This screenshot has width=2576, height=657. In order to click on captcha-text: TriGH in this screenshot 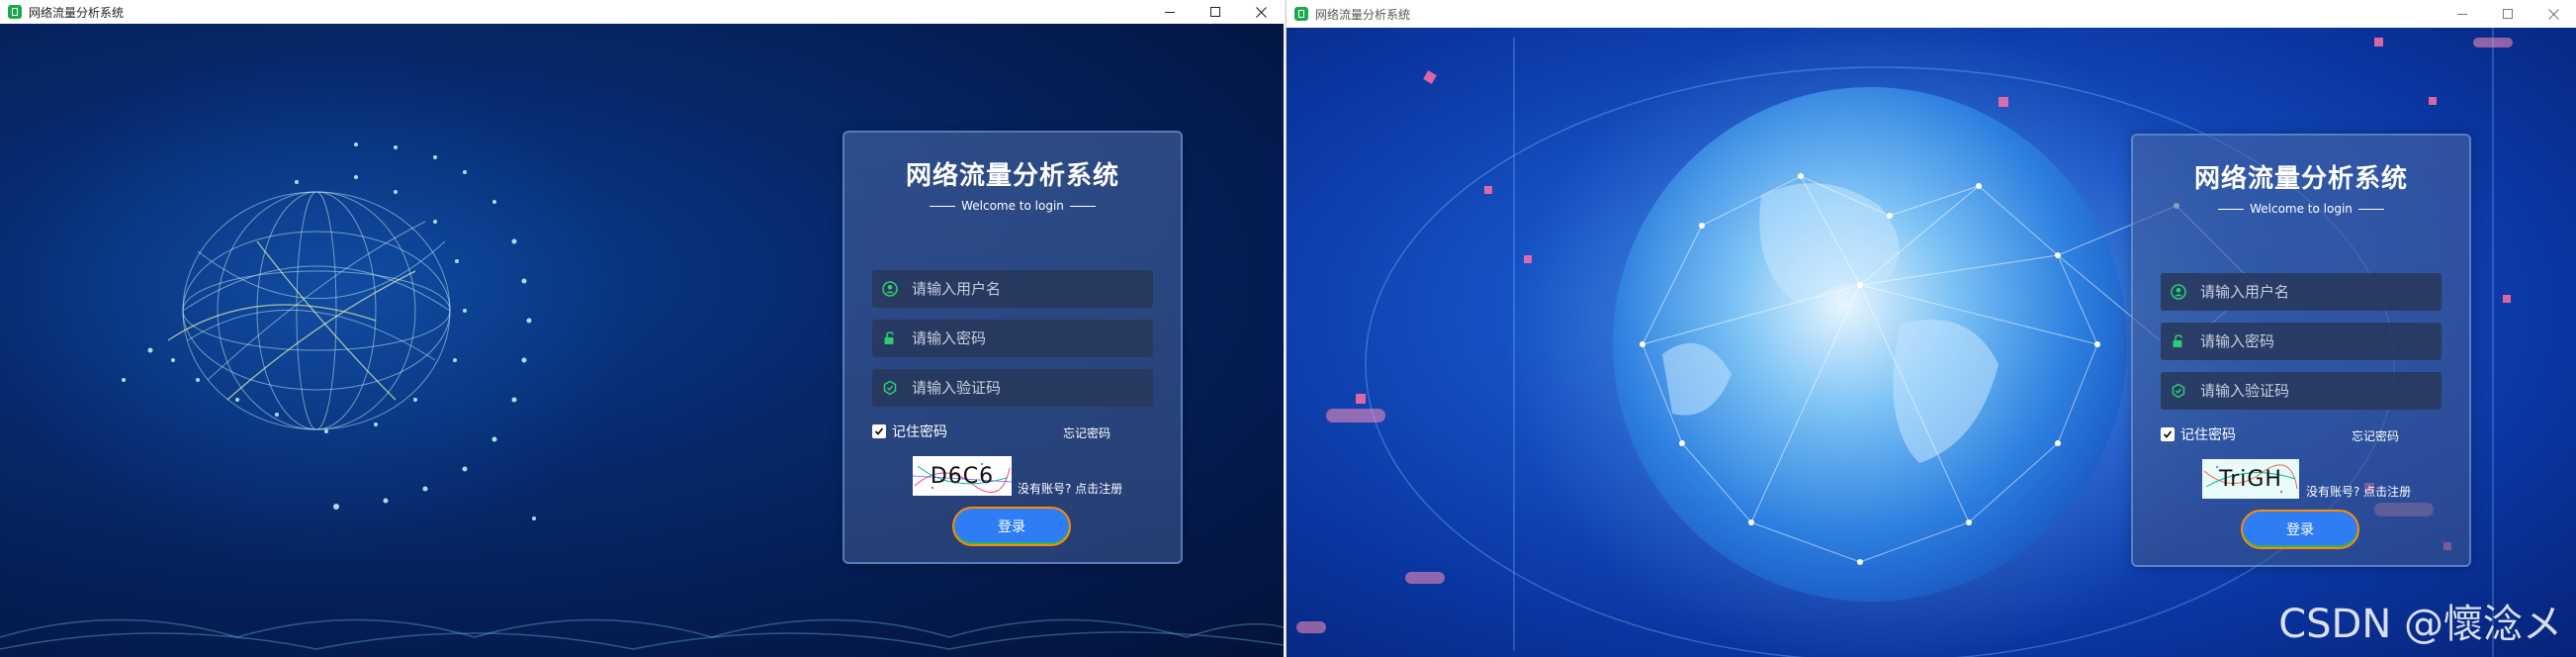, I will do `click(2250, 479)`.